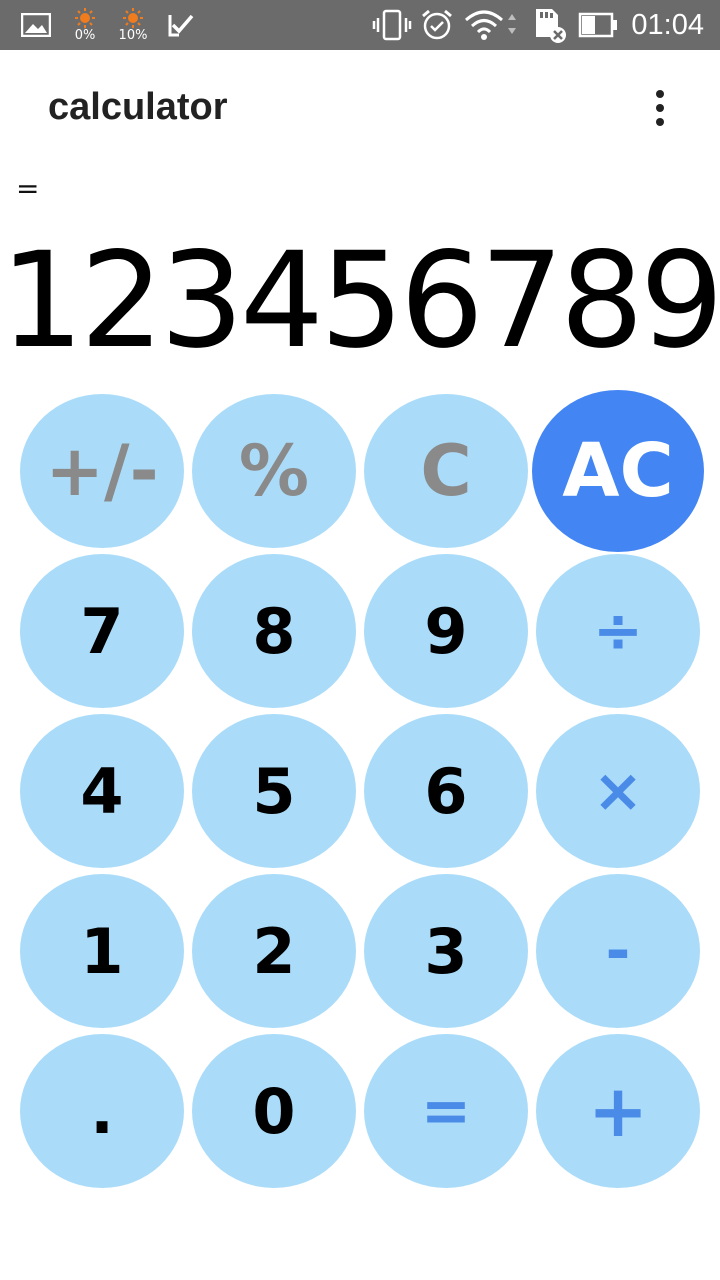 This screenshot has width=720, height=1280. What do you see at coordinates (446, 1111) in the screenshot?
I see `equals-button: =` at bounding box center [446, 1111].